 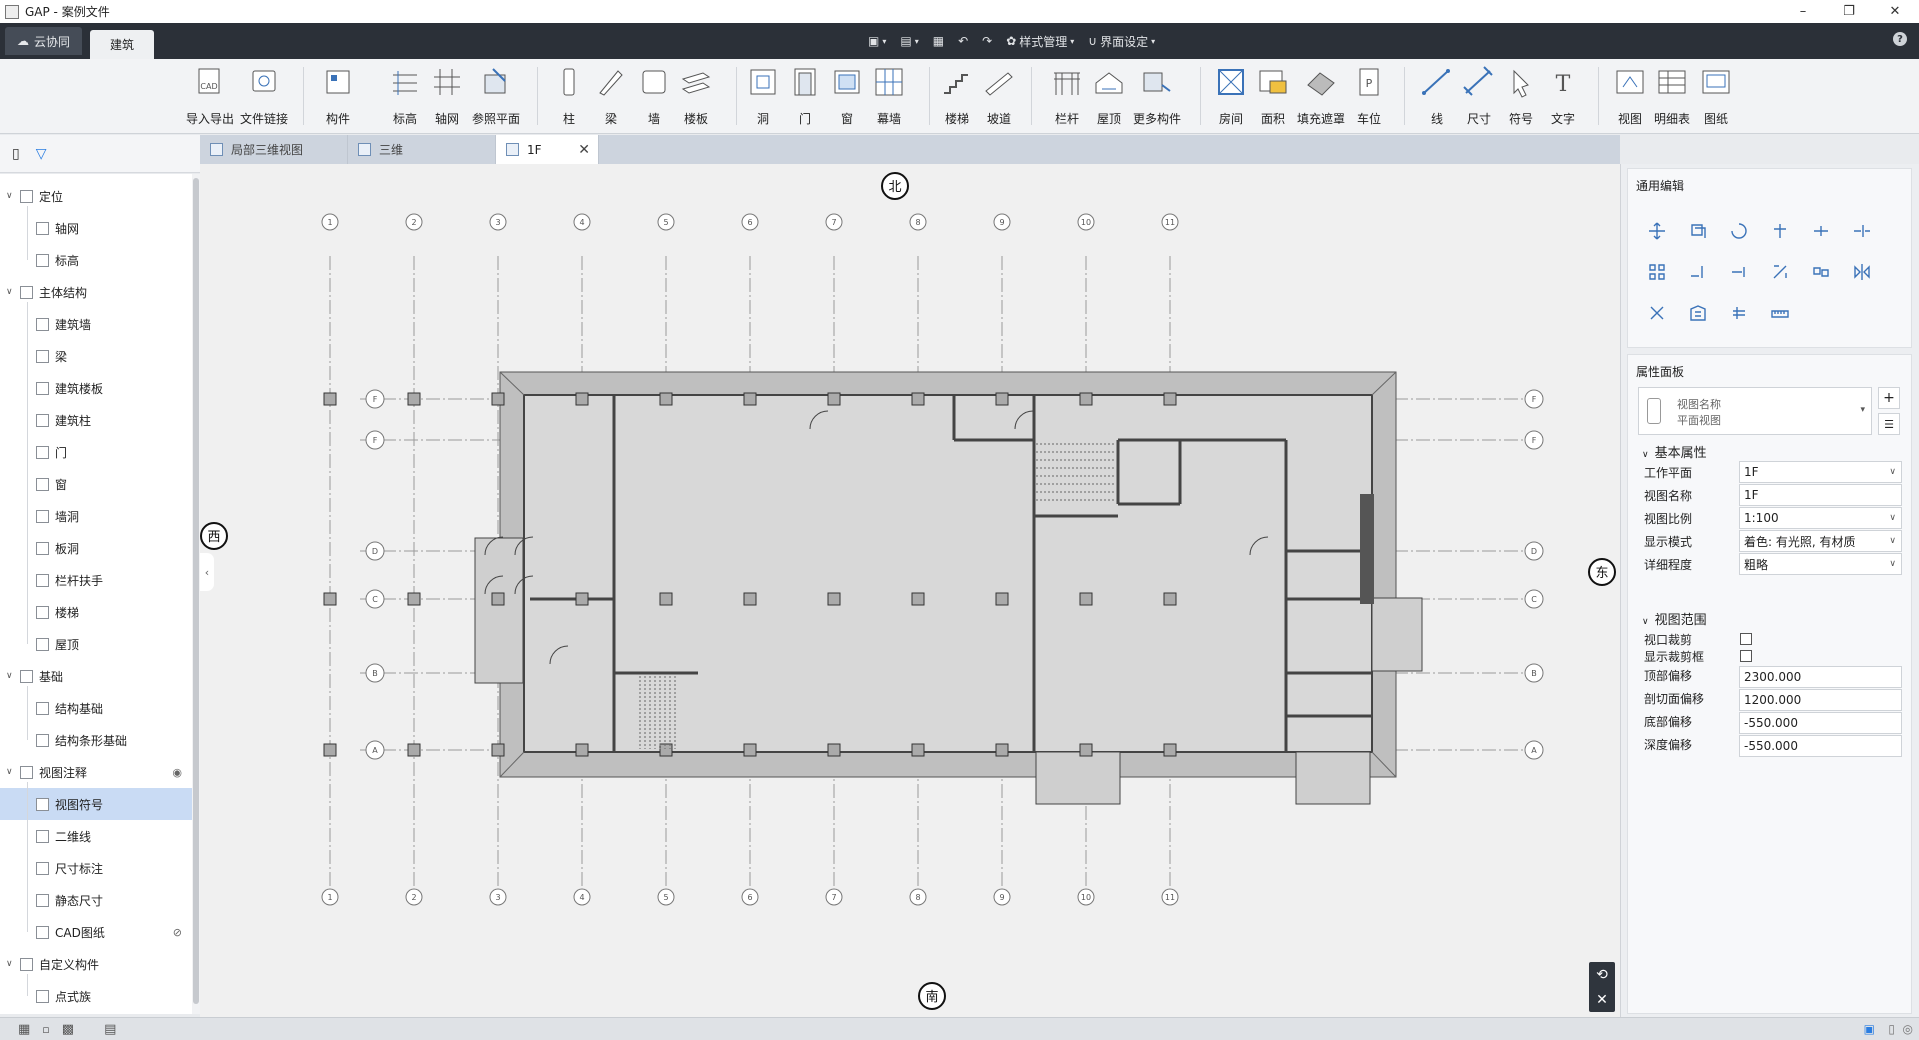 I want to click on tree-group: ∨ 基础, so click(x=96, y=676).